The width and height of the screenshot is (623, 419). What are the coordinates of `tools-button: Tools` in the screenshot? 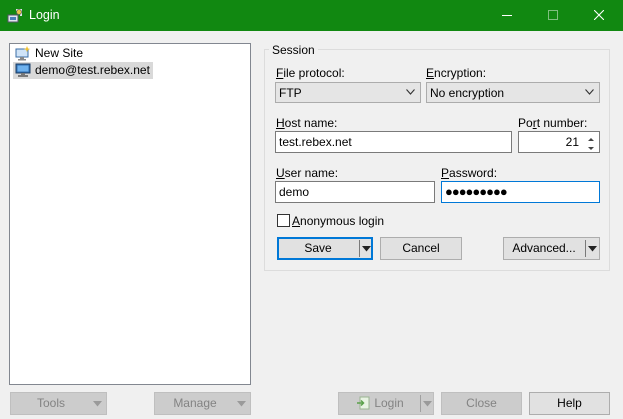 It's located at (58, 403).